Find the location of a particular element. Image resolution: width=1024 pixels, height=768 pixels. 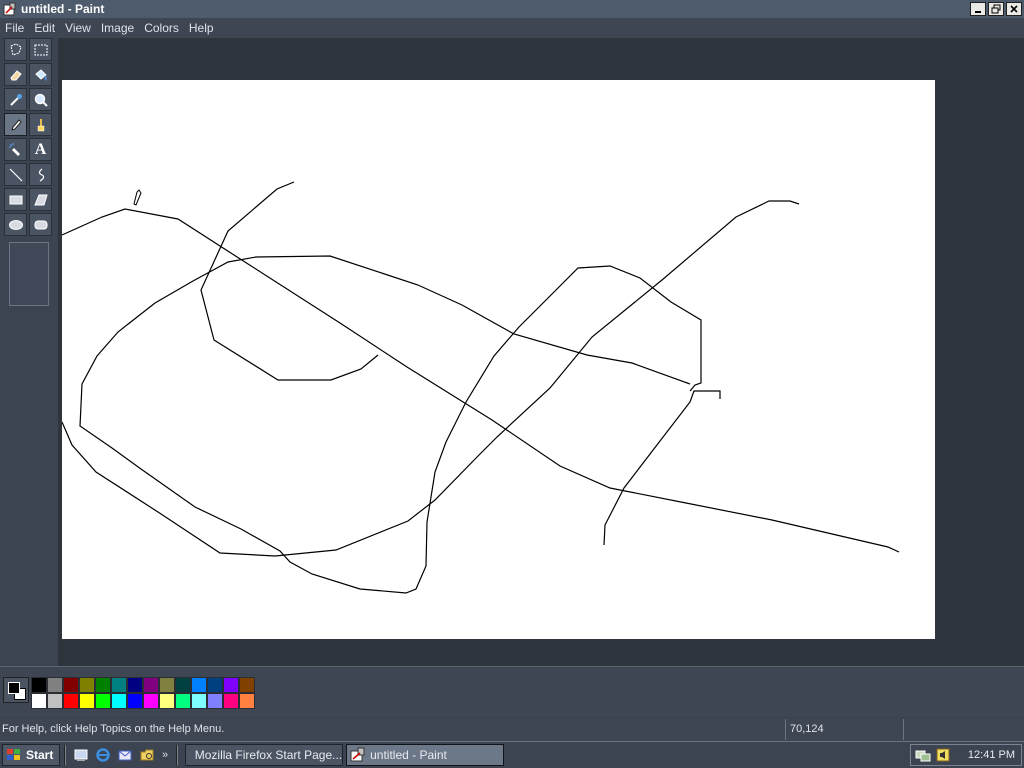

tool-ellipse is located at coordinates (15, 224).